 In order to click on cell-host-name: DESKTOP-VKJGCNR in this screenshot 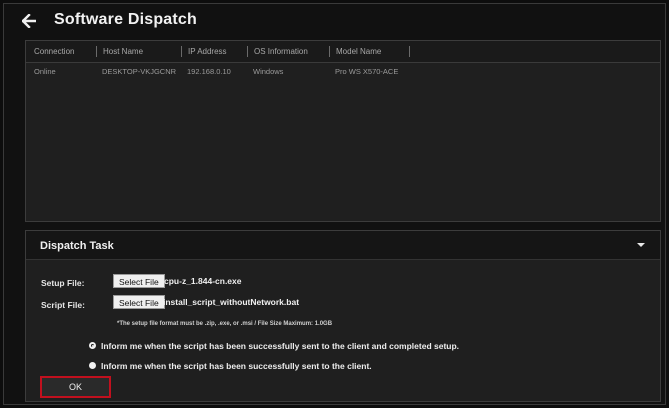, I will do `click(139, 71)`.